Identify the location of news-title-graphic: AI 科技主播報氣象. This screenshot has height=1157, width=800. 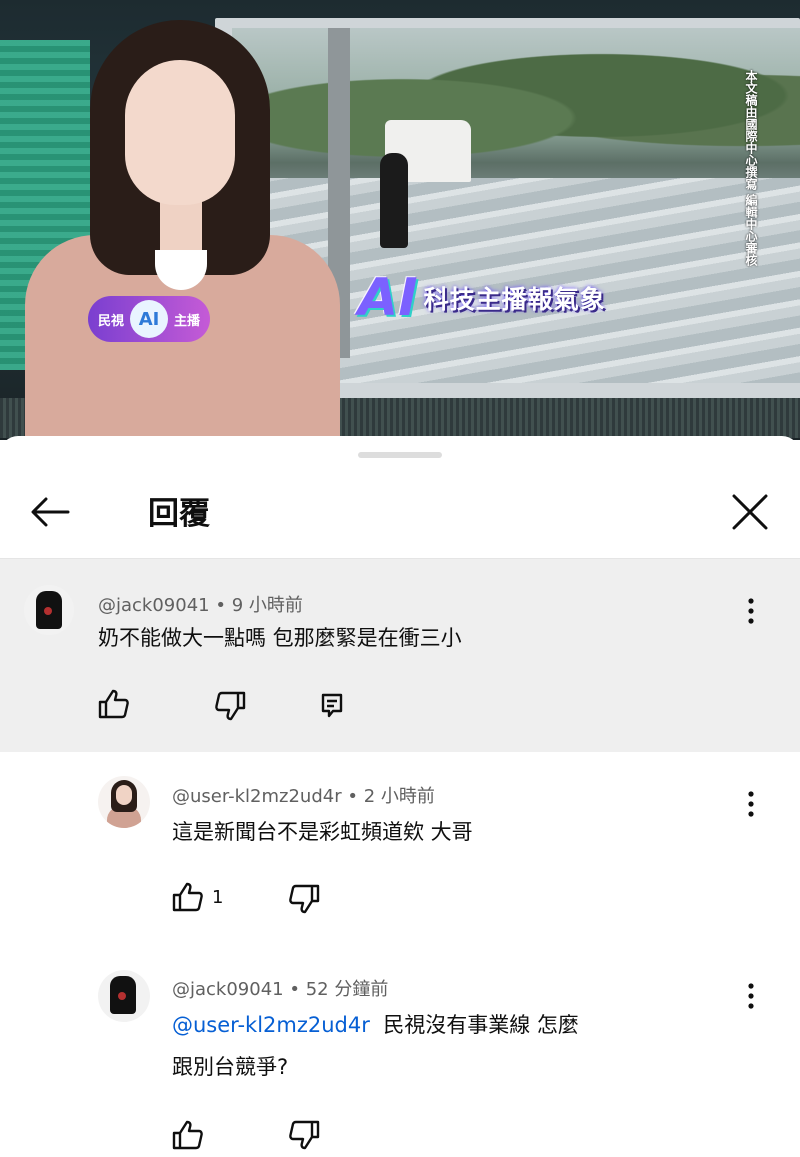
(482, 298).